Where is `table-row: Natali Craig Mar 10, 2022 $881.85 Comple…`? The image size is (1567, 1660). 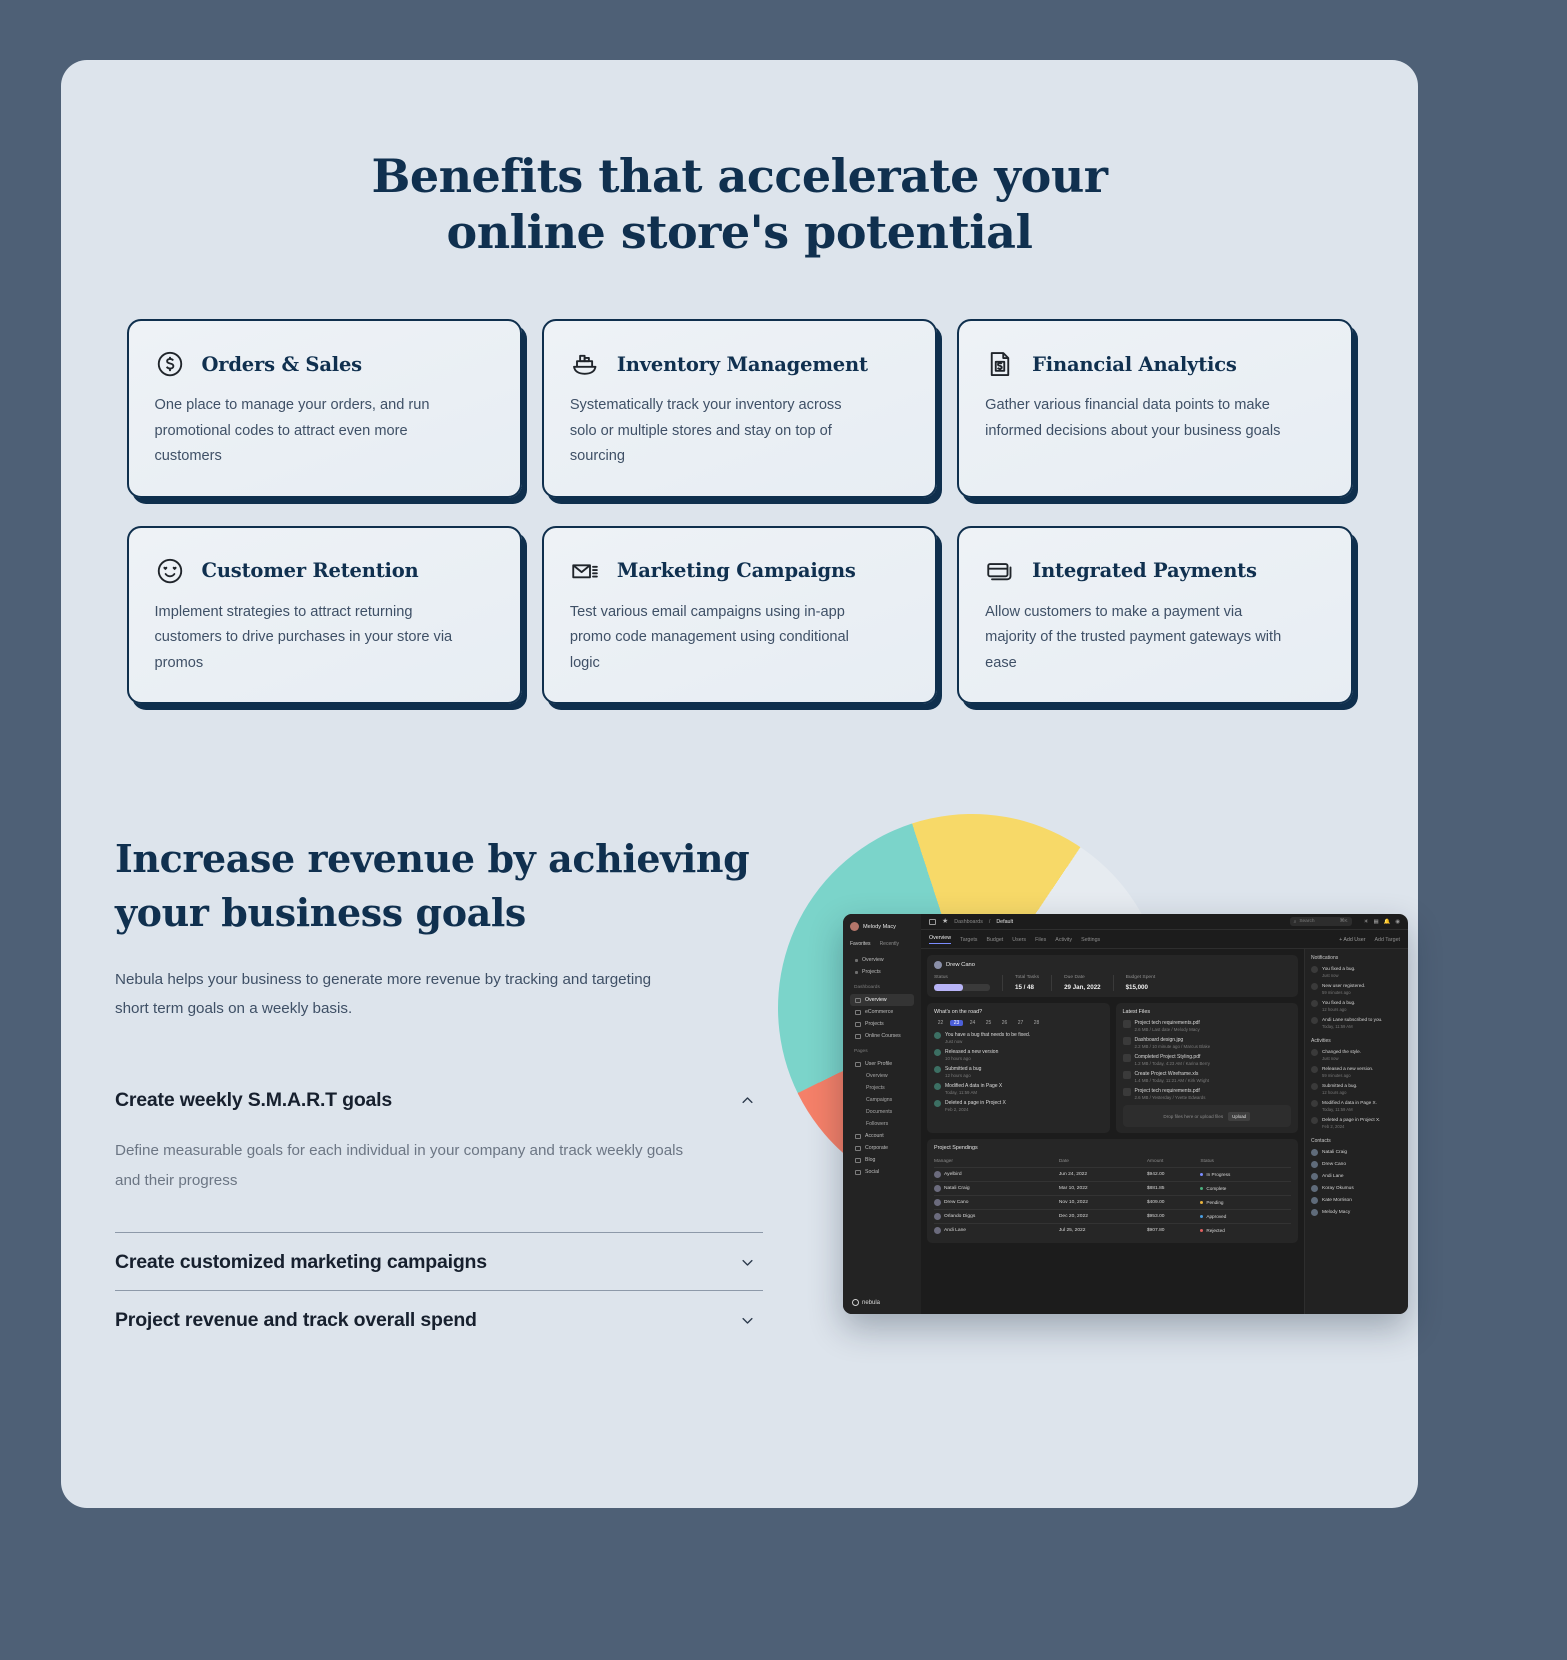 table-row: Natali Craig Mar 10, 2022 $881.85 Comple… is located at coordinates (1112, 1188).